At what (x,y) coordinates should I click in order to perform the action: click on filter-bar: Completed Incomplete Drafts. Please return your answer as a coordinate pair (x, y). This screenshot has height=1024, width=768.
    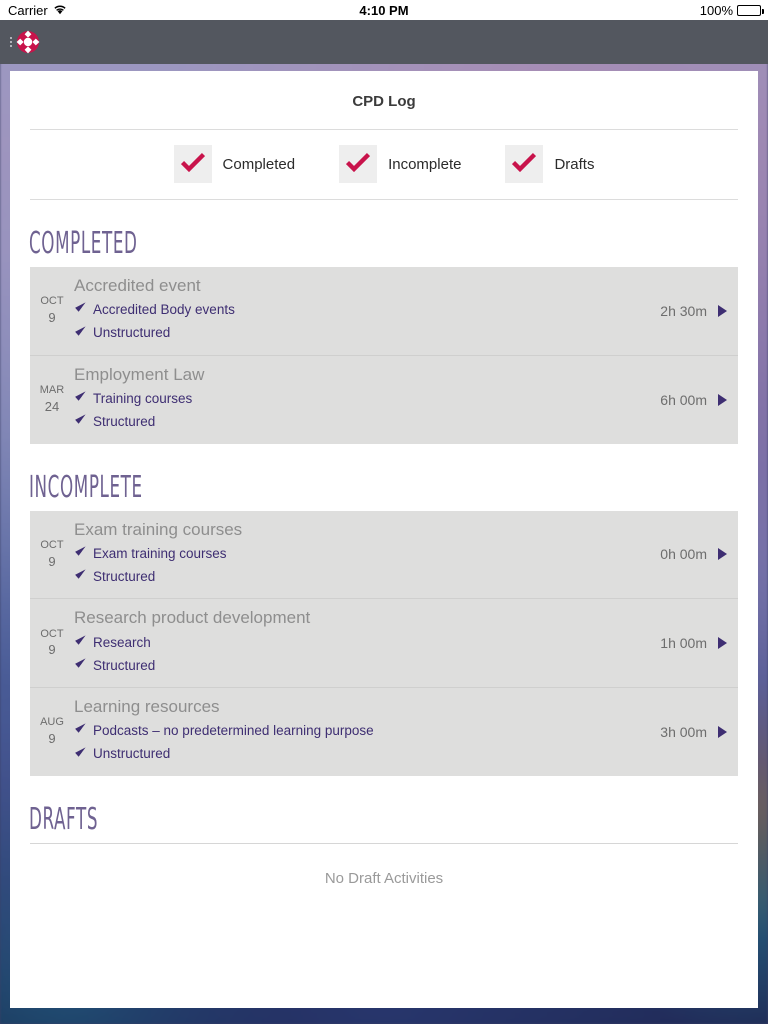
    Looking at the image, I should click on (384, 164).